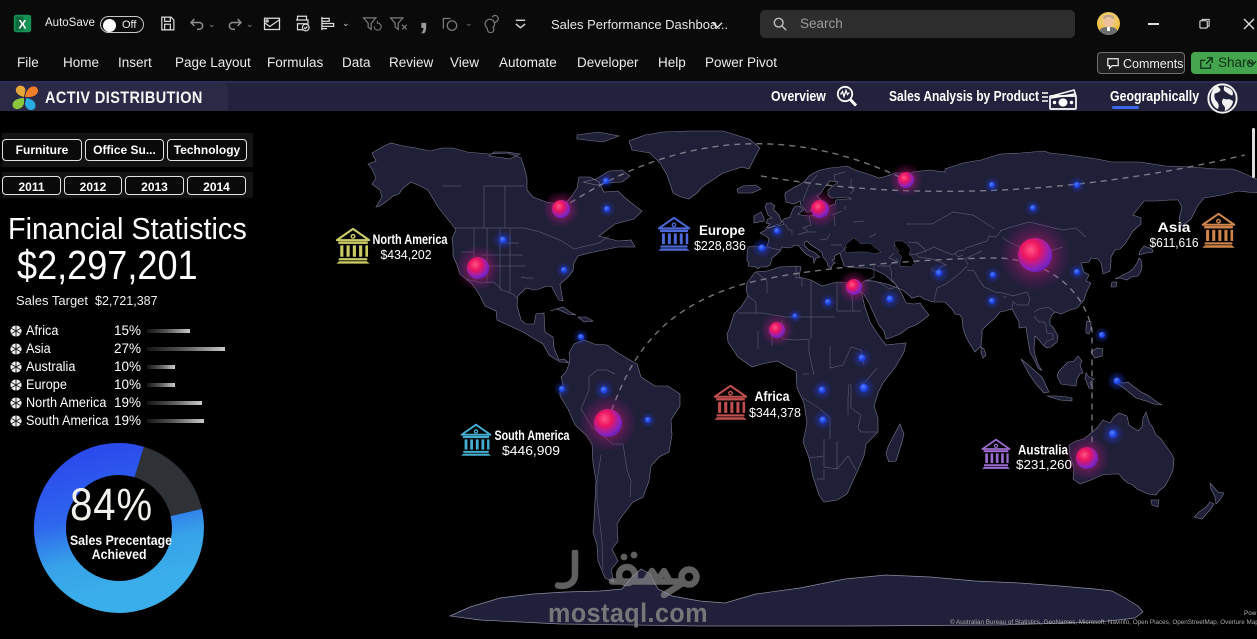  Describe the element at coordinates (410, 239) in the screenshot. I see `svg-text: North America` at that location.